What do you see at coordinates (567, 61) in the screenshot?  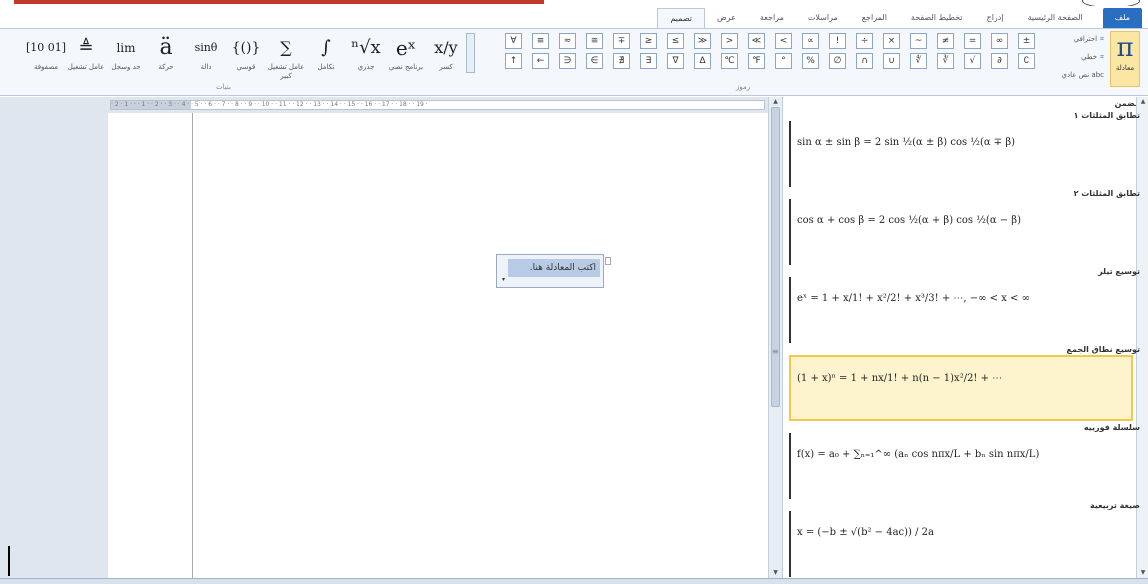 I see `symbol-button: ∋` at bounding box center [567, 61].